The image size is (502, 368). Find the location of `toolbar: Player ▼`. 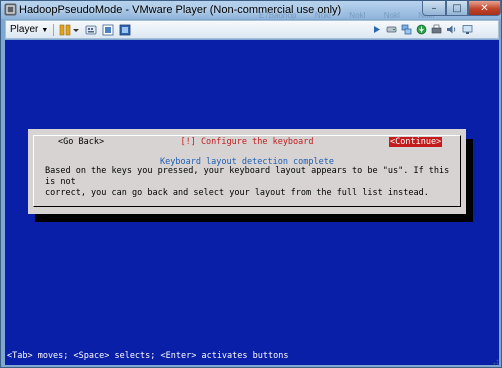

toolbar: Player ▼ is located at coordinates (252, 29).